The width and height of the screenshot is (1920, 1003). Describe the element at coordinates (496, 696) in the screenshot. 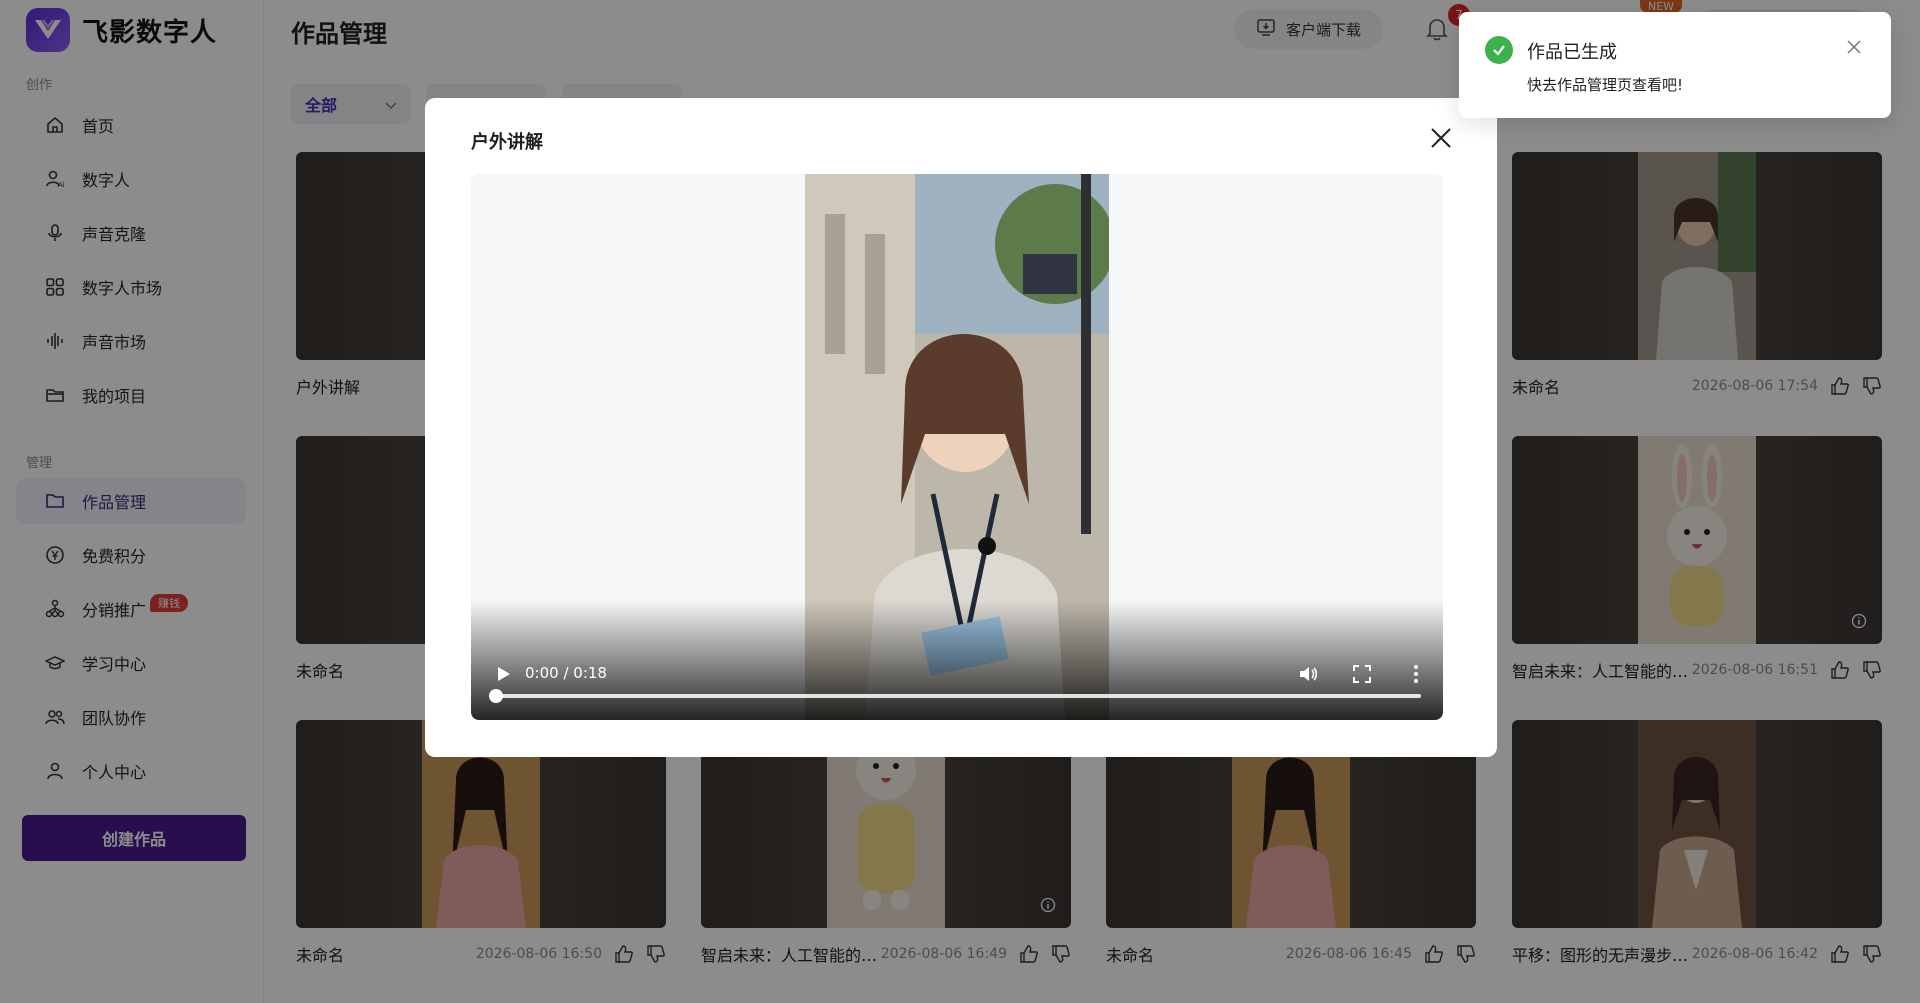

I see `progress-knob` at that location.